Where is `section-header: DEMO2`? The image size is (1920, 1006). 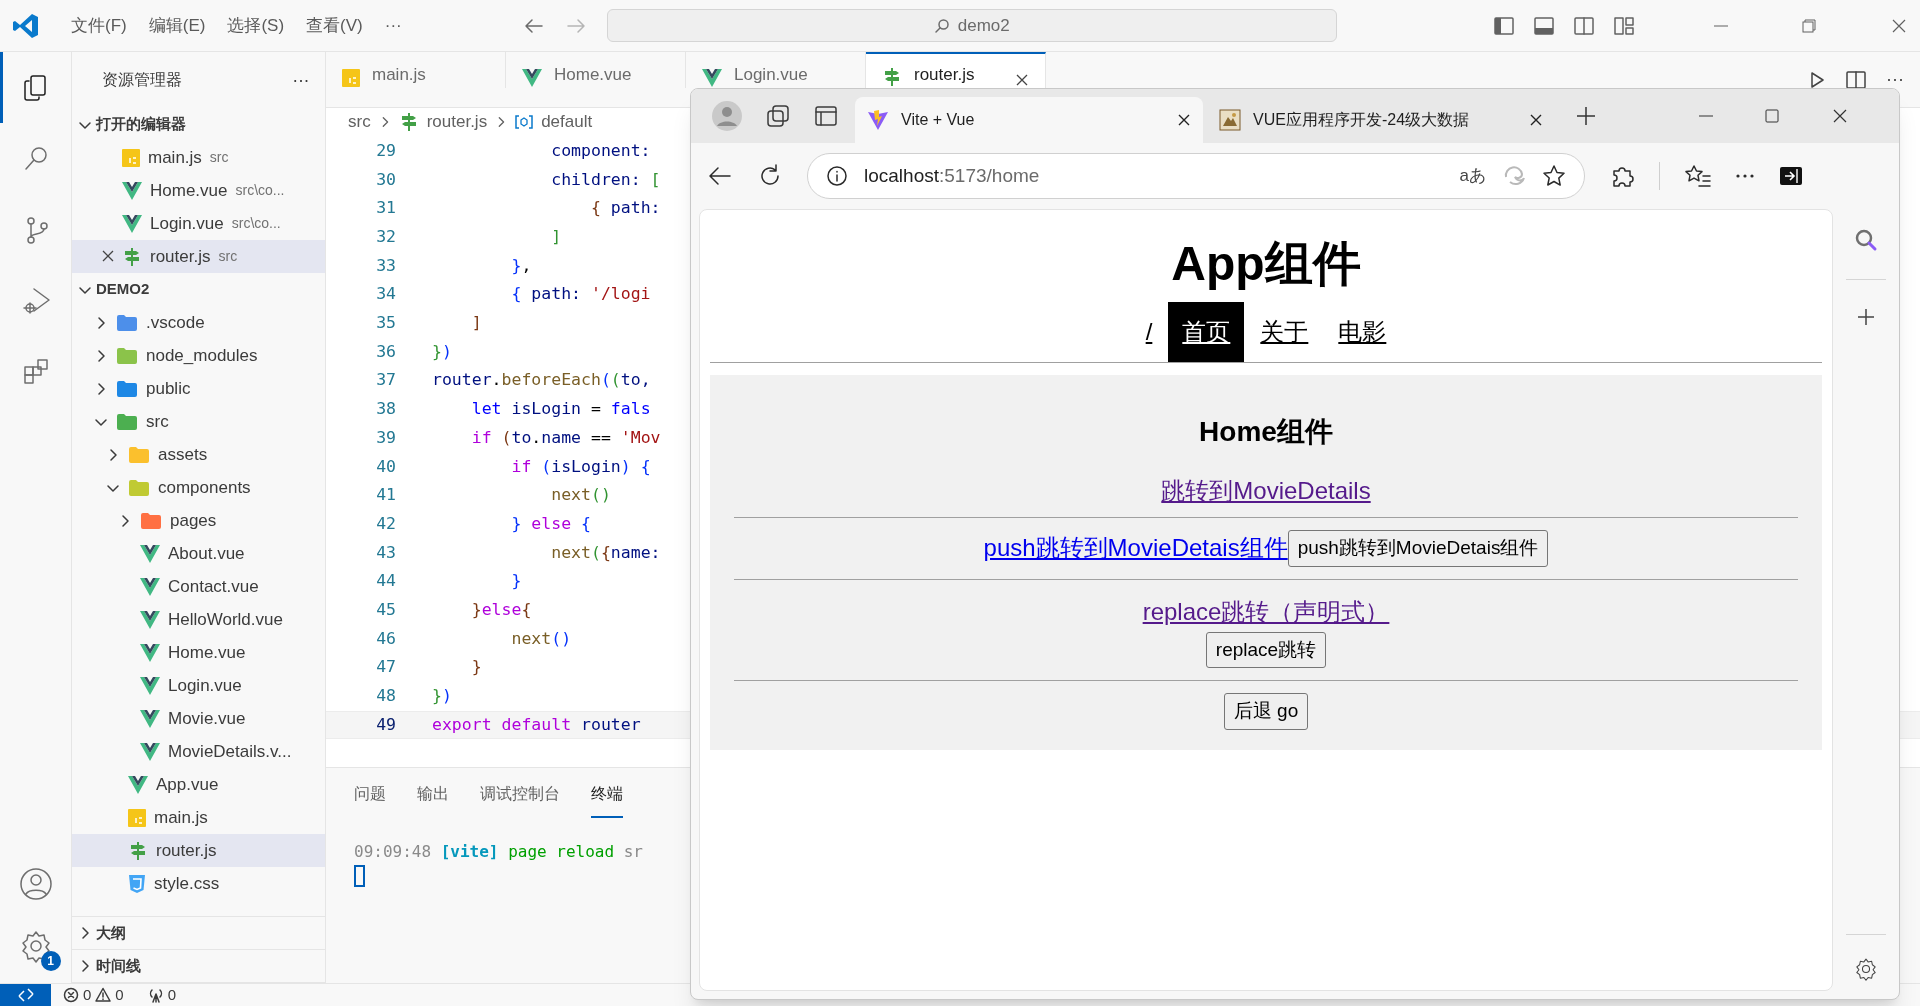
section-header: DEMO2 is located at coordinates (198, 289).